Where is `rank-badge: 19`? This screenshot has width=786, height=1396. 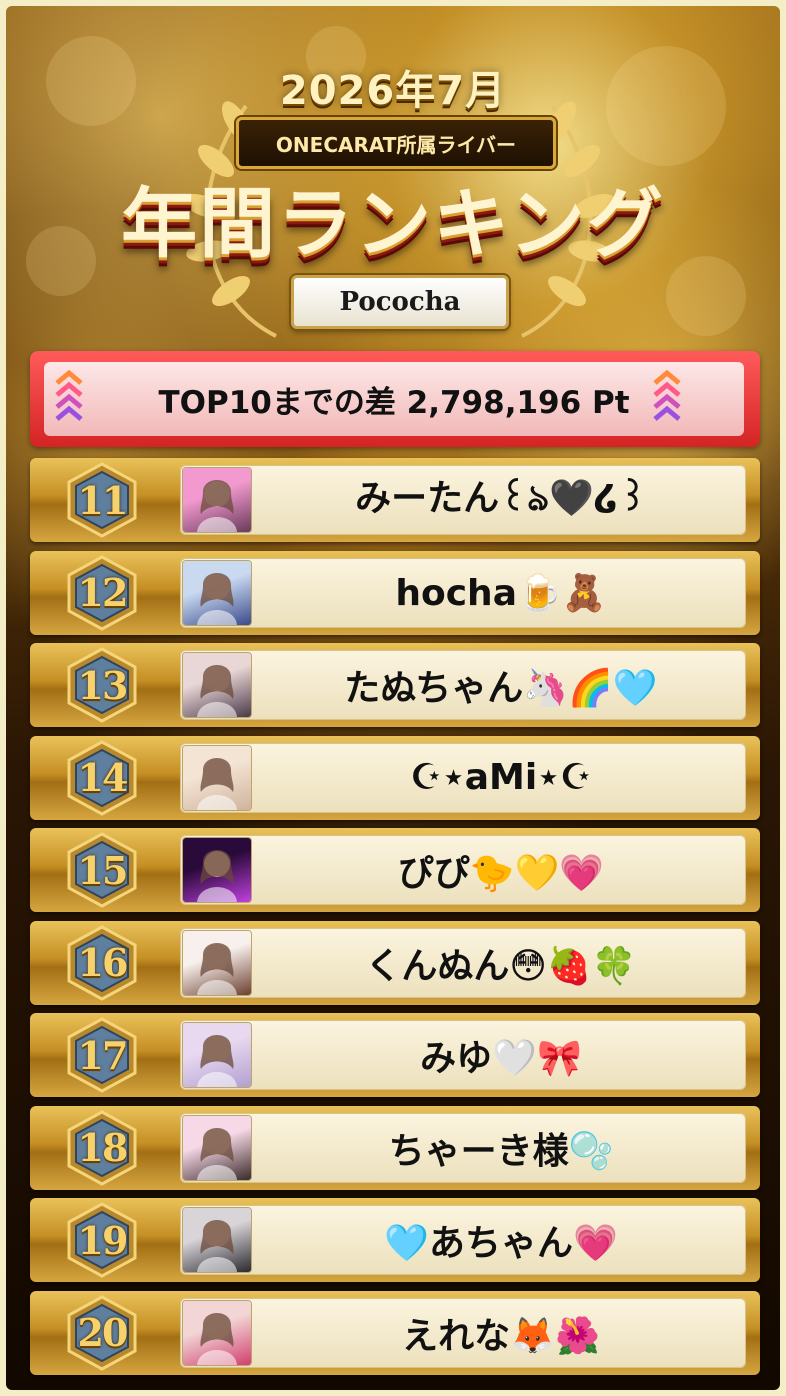
rank-badge: 19 is located at coordinates (102, 1240).